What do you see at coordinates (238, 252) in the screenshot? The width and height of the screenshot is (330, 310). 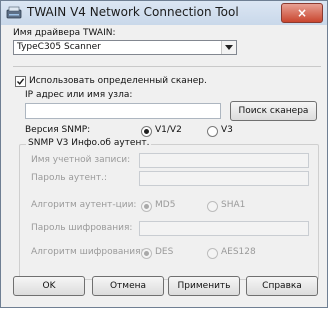 I see `enc-aes128-label: AES128` at bounding box center [238, 252].